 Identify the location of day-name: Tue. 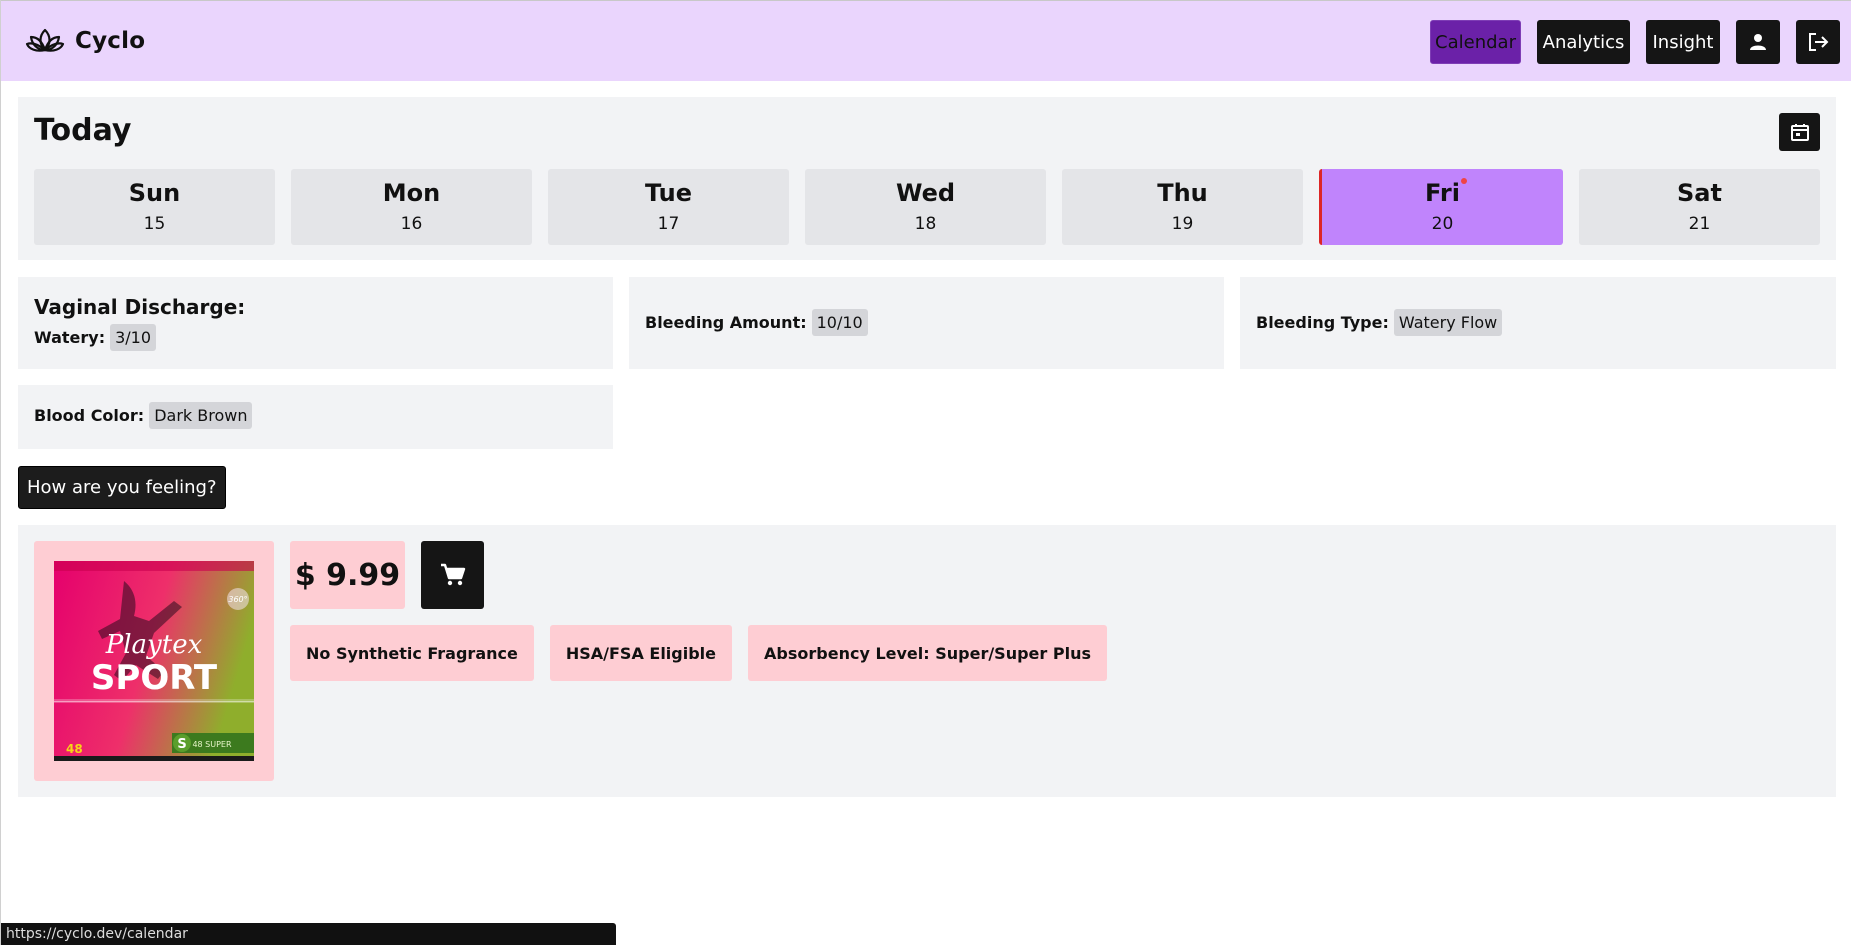
(668, 193).